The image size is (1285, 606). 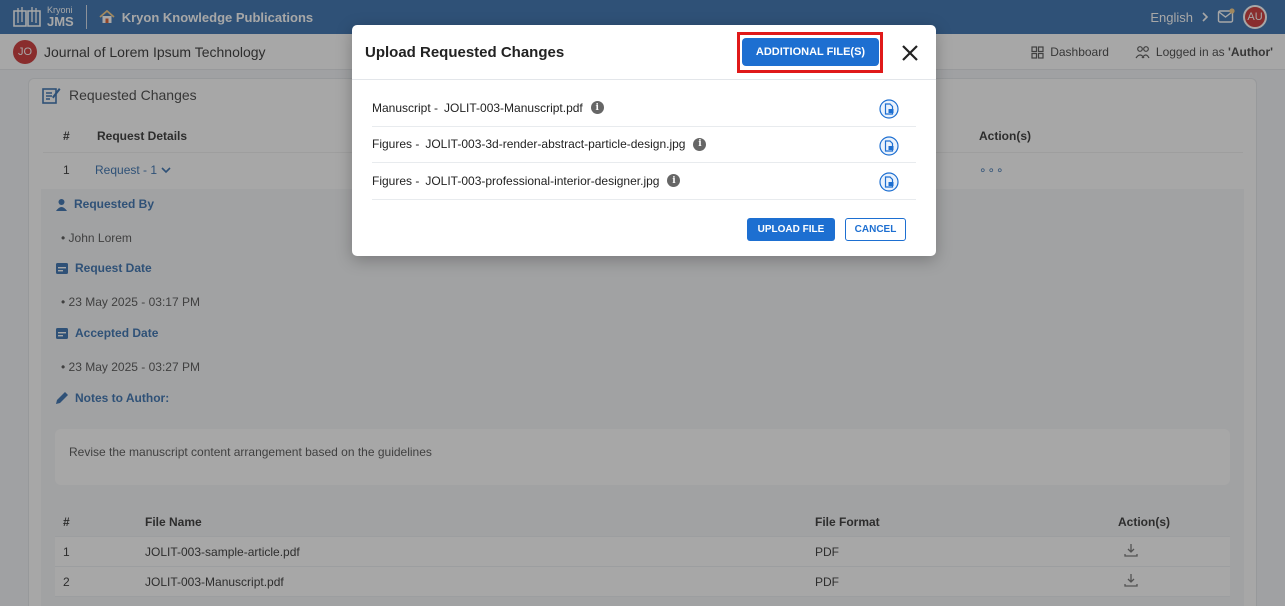 What do you see at coordinates (513, 107) in the screenshot?
I see `file-name: JOLIT-003-Manuscript.pdf` at bounding box center [513, 107].